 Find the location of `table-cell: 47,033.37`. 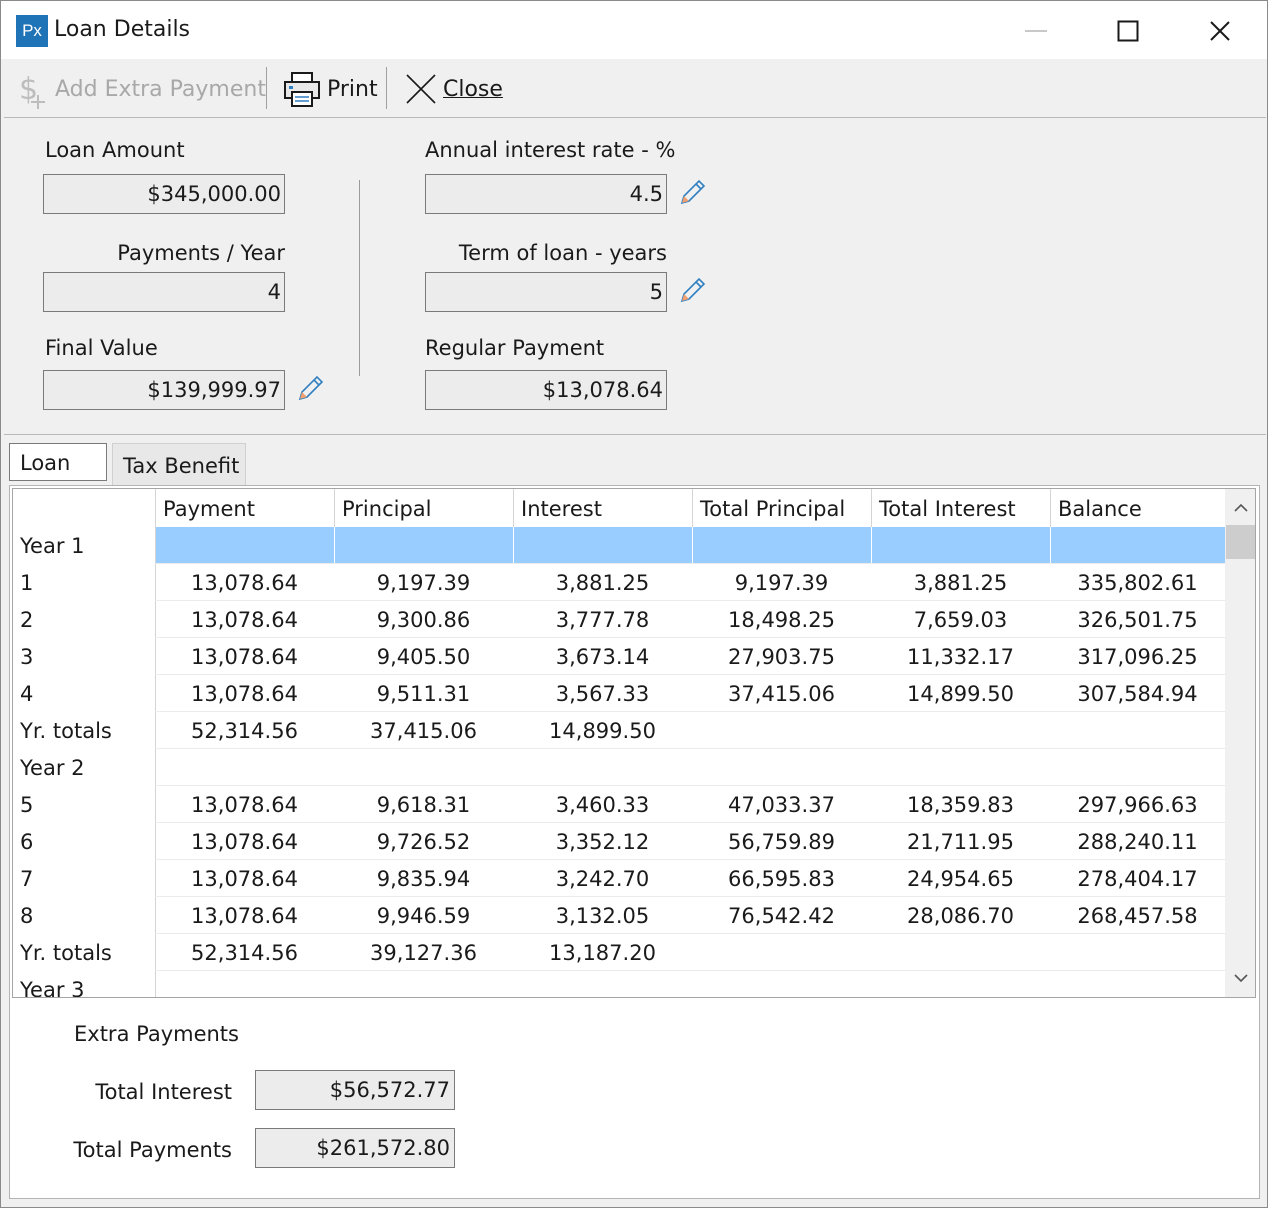

table-cell: 47,033.37 is located at coordinates (781, 804).